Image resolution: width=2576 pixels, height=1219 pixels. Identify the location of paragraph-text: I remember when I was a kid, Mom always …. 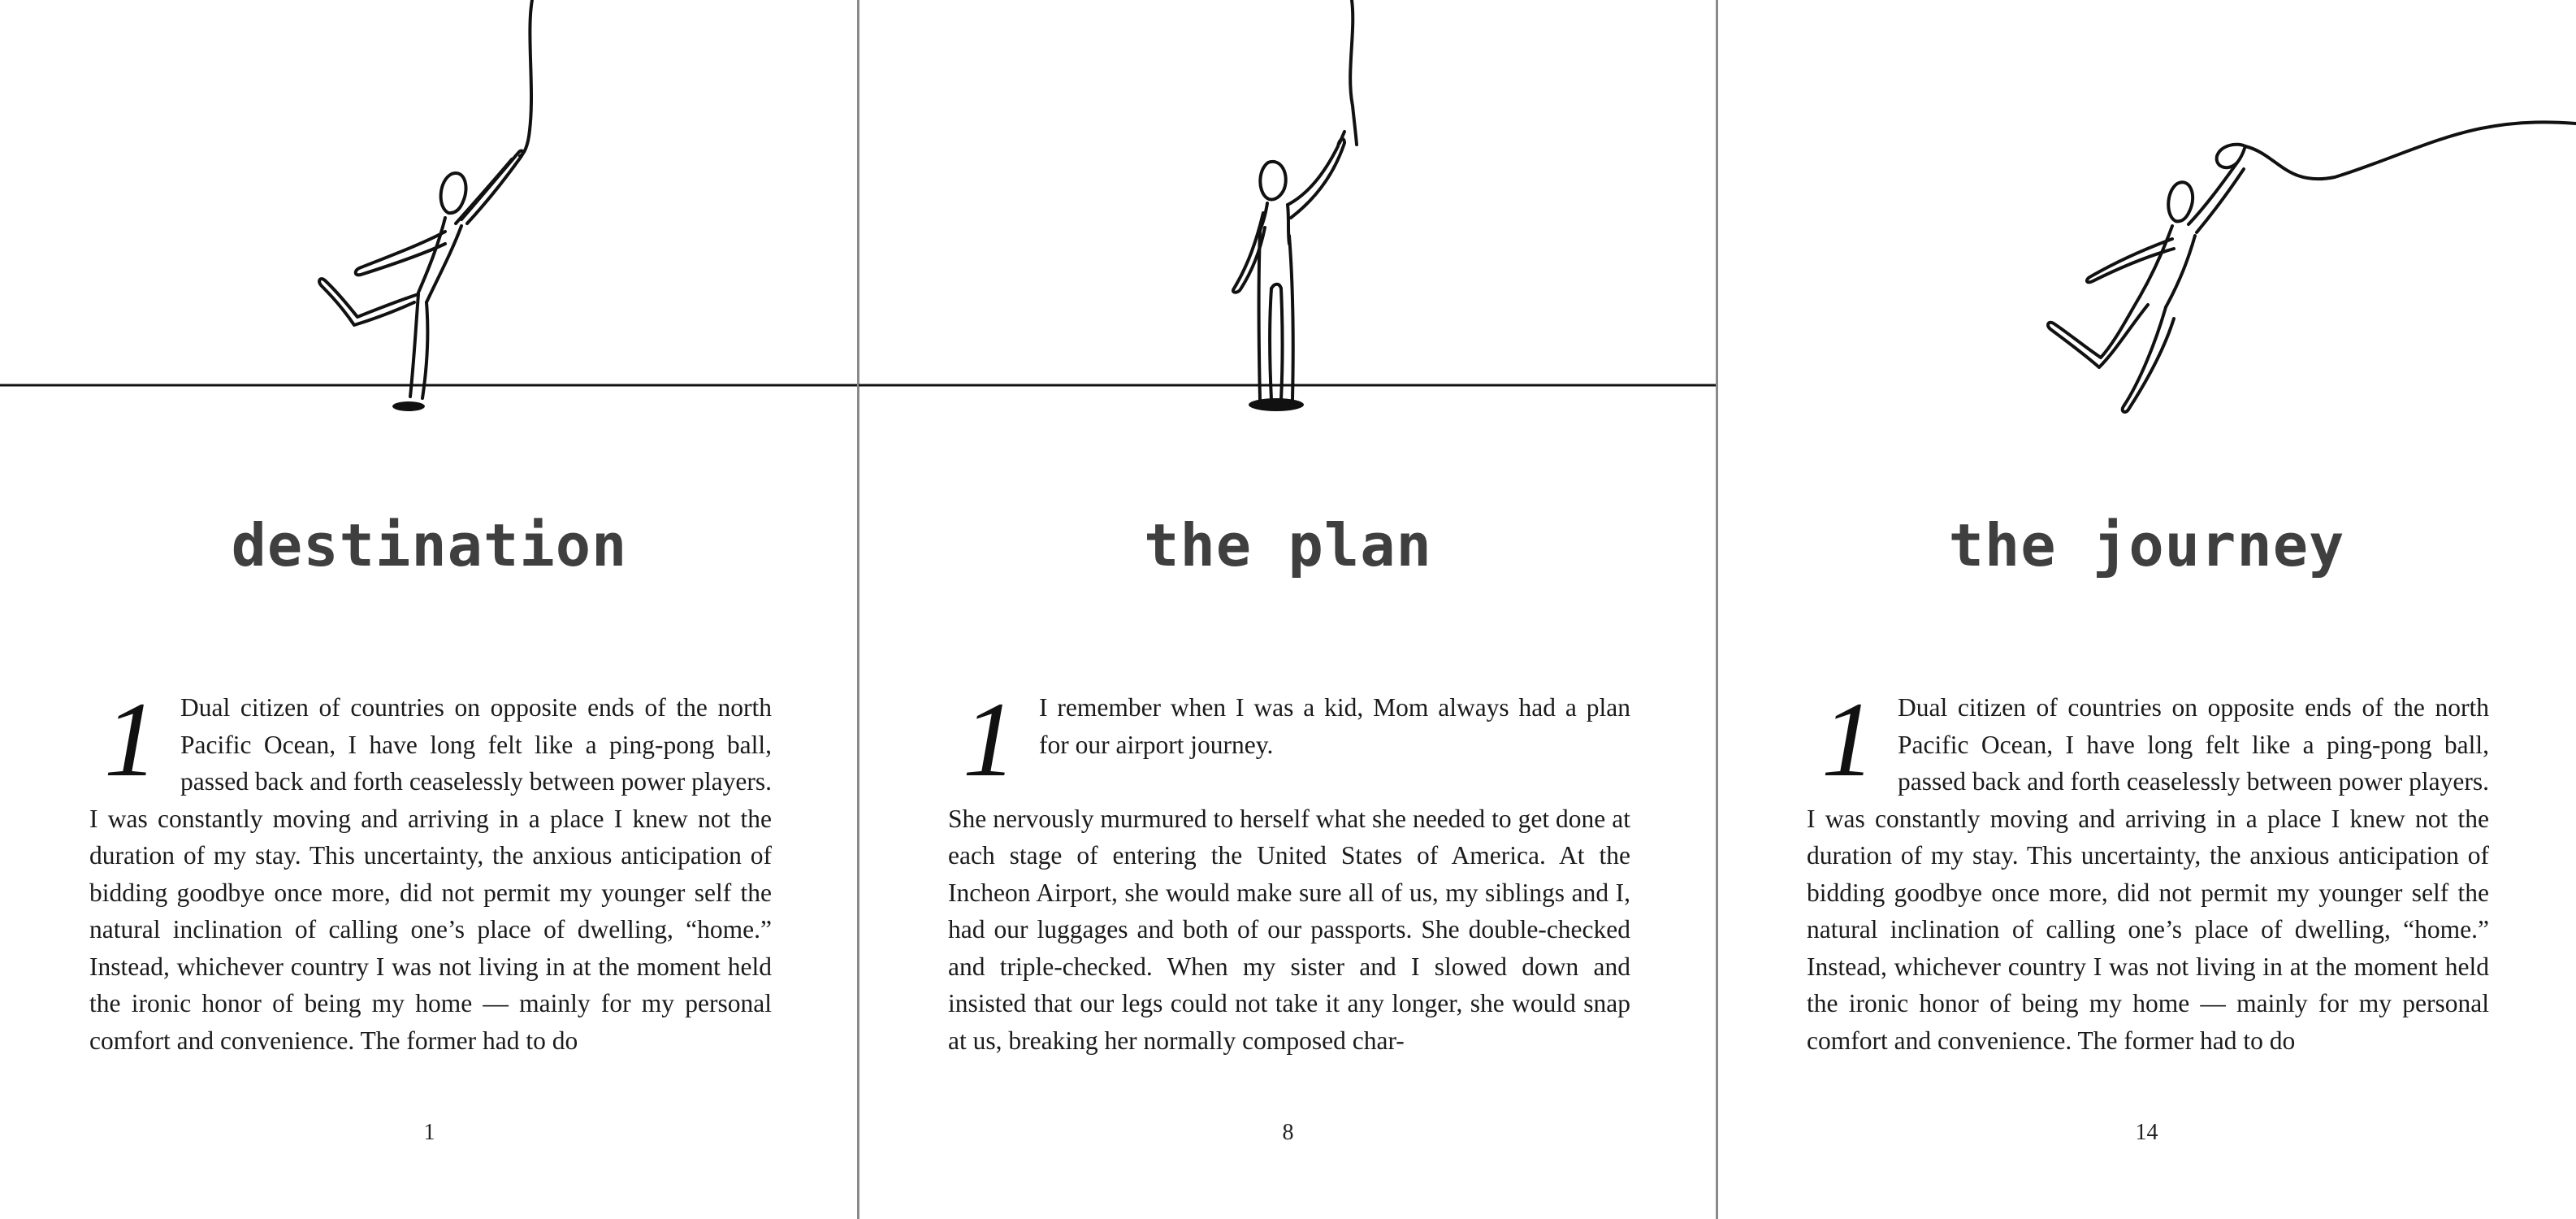
(1334, 726).